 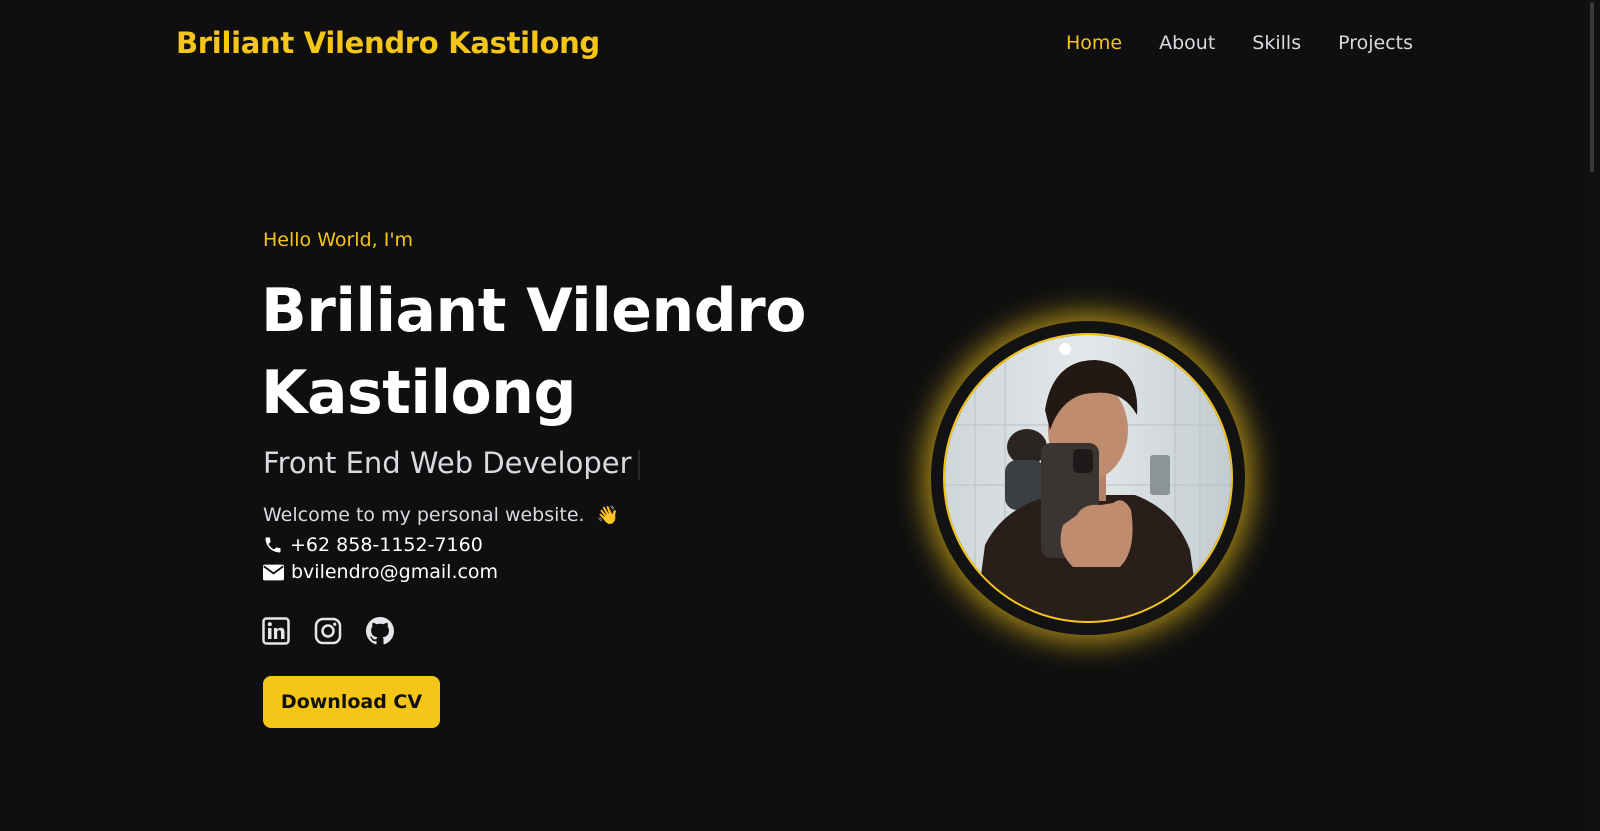 What do you see at coordinates (1239, 43) in the screenshot?
I see `main-nav: Home About Skills Projects` at bounding box center [1239, 43].